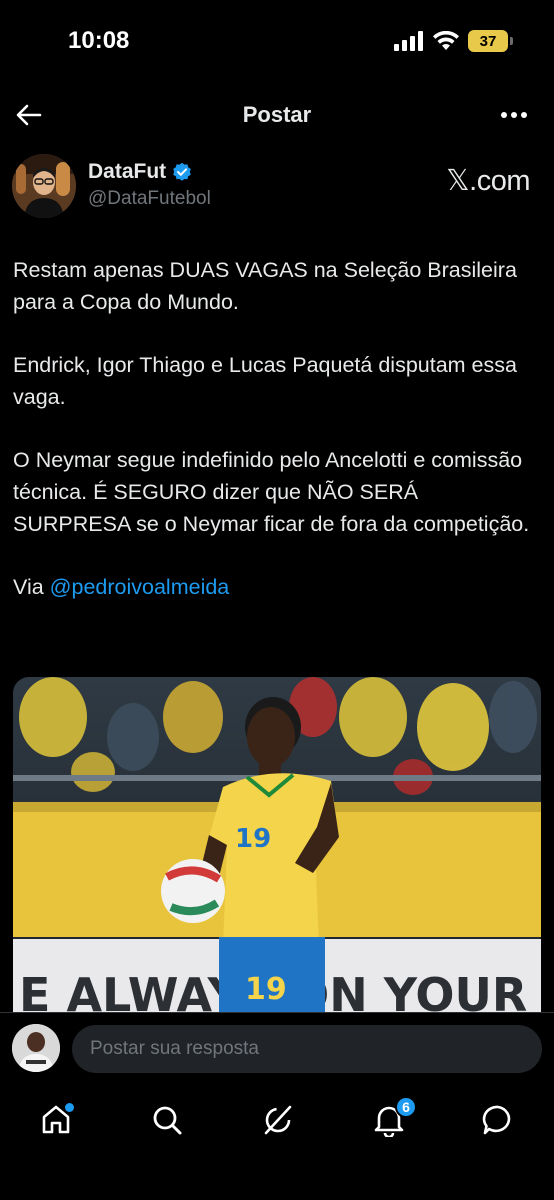  Describe the element at coordinates (446, 40) in the screenshot. I see `wifi-icon` at that location.